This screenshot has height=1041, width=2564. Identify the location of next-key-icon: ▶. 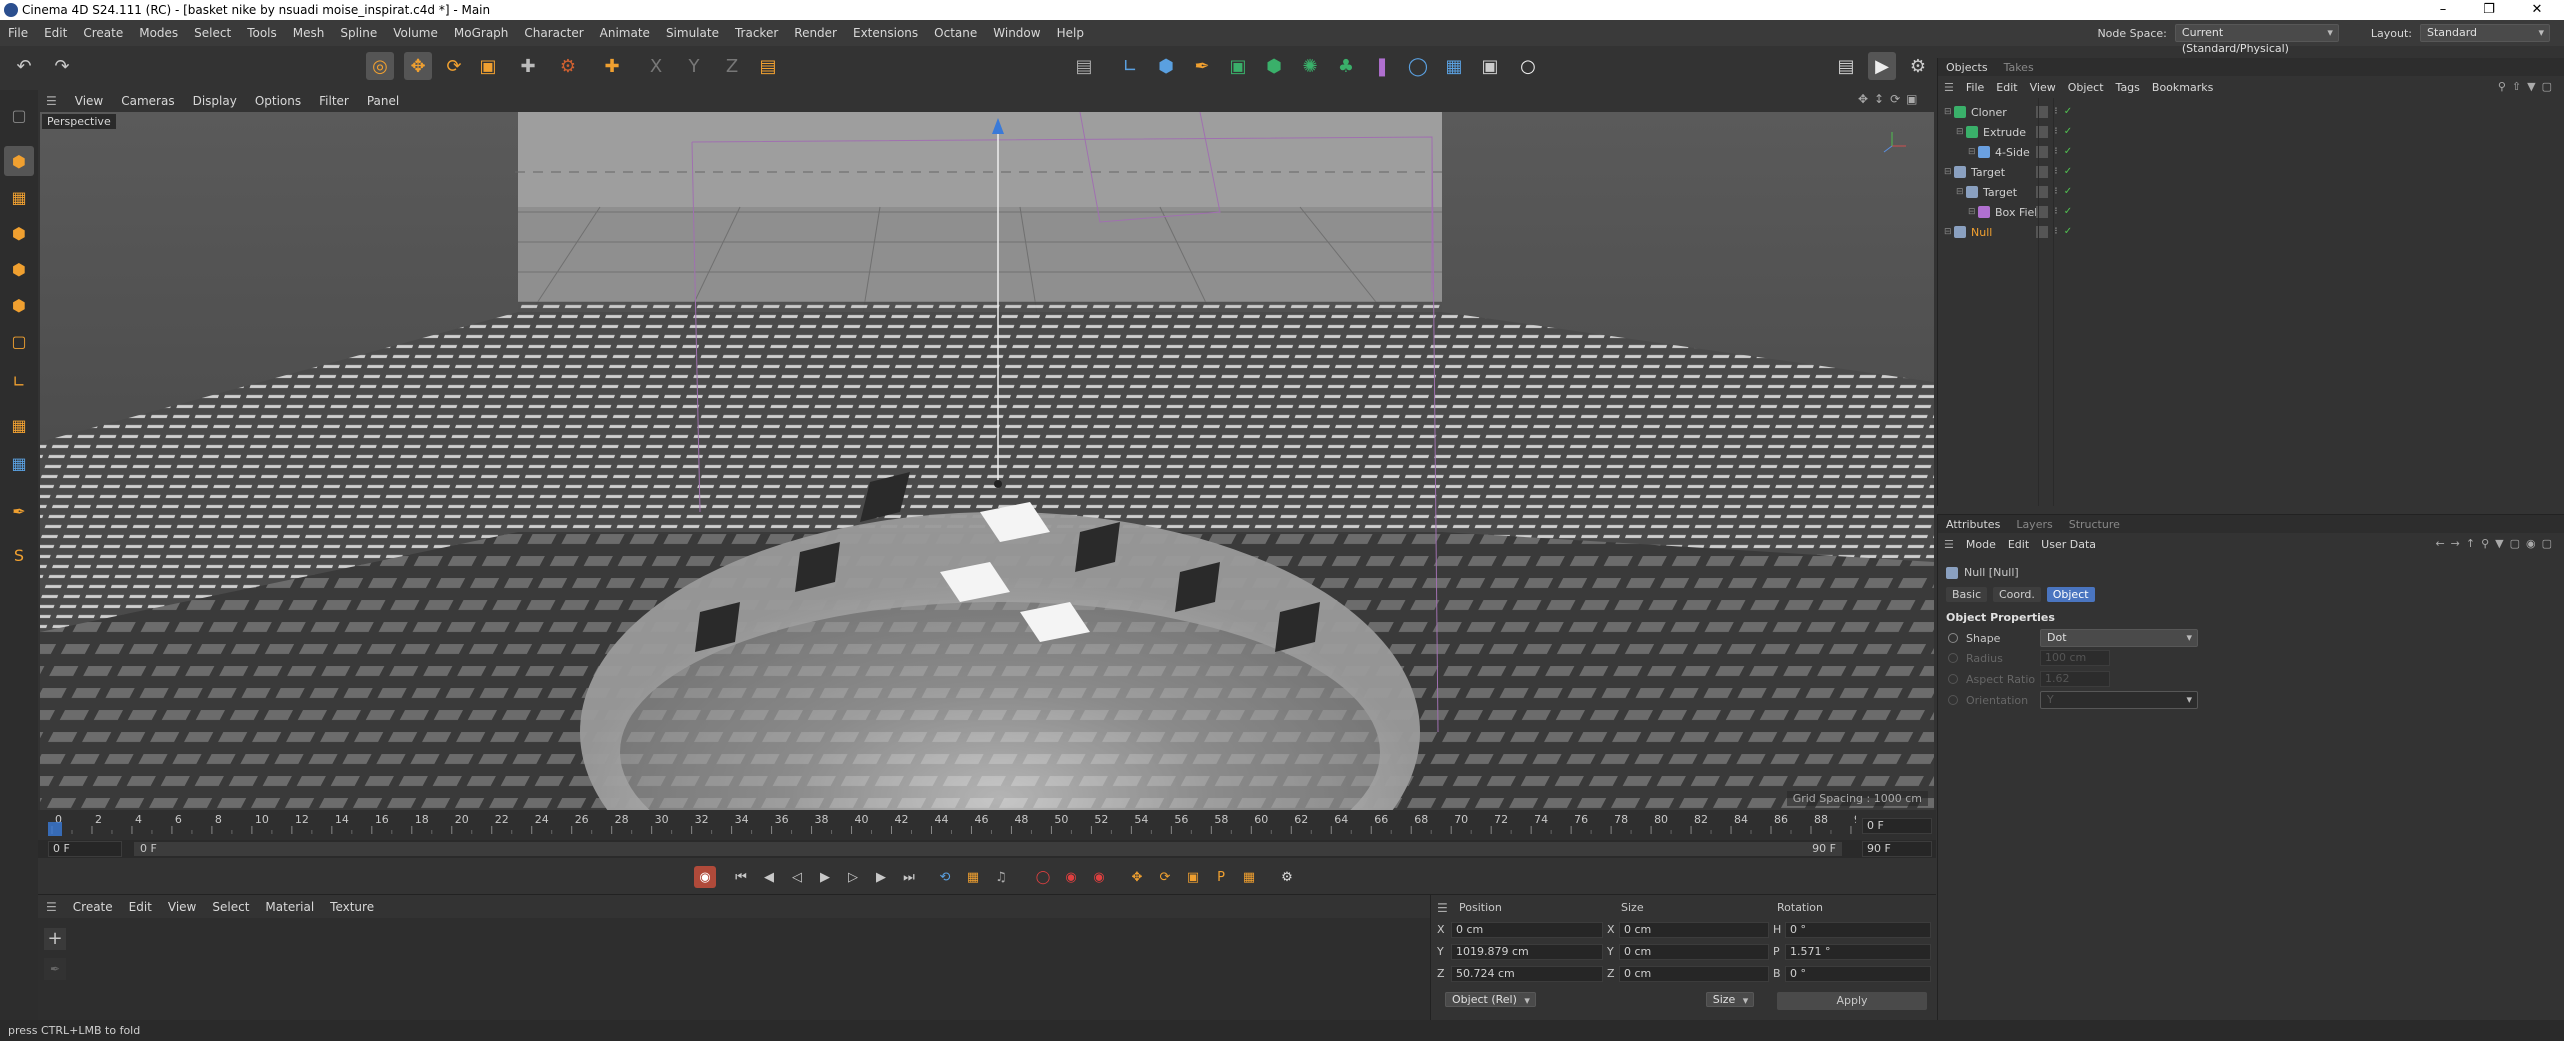
(881, 877).